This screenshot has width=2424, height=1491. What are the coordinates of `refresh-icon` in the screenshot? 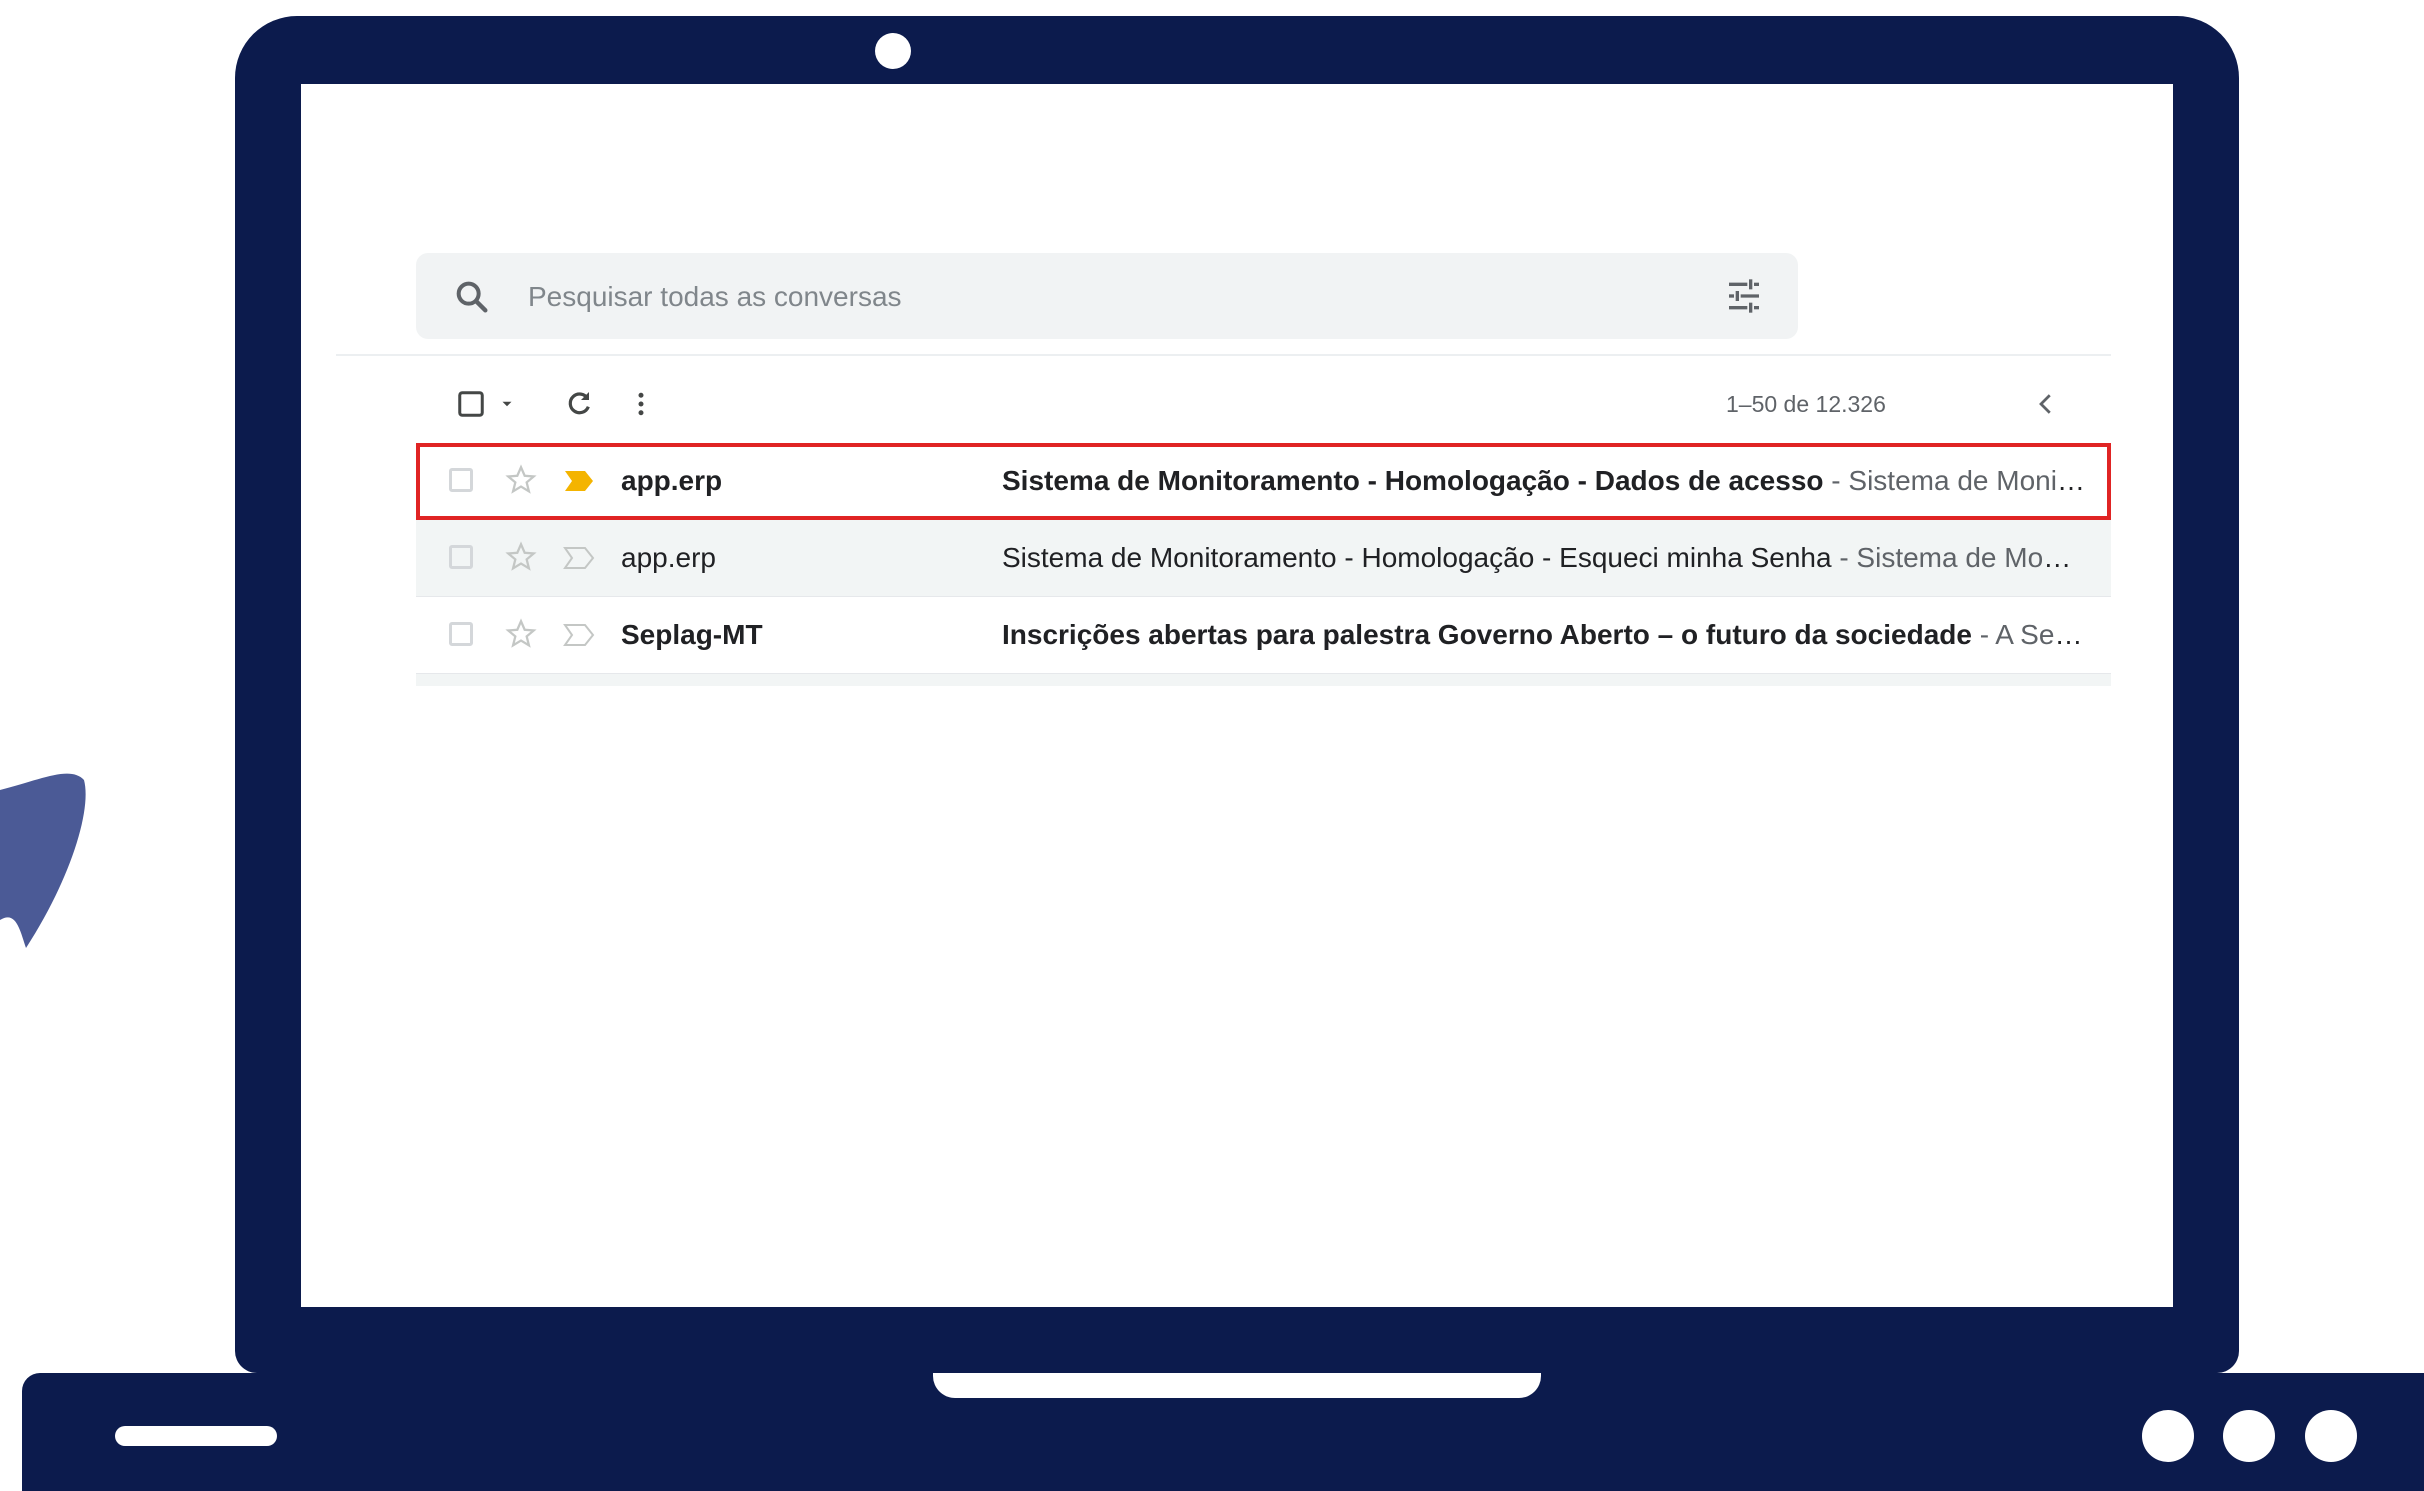 It's located at (579, 403).